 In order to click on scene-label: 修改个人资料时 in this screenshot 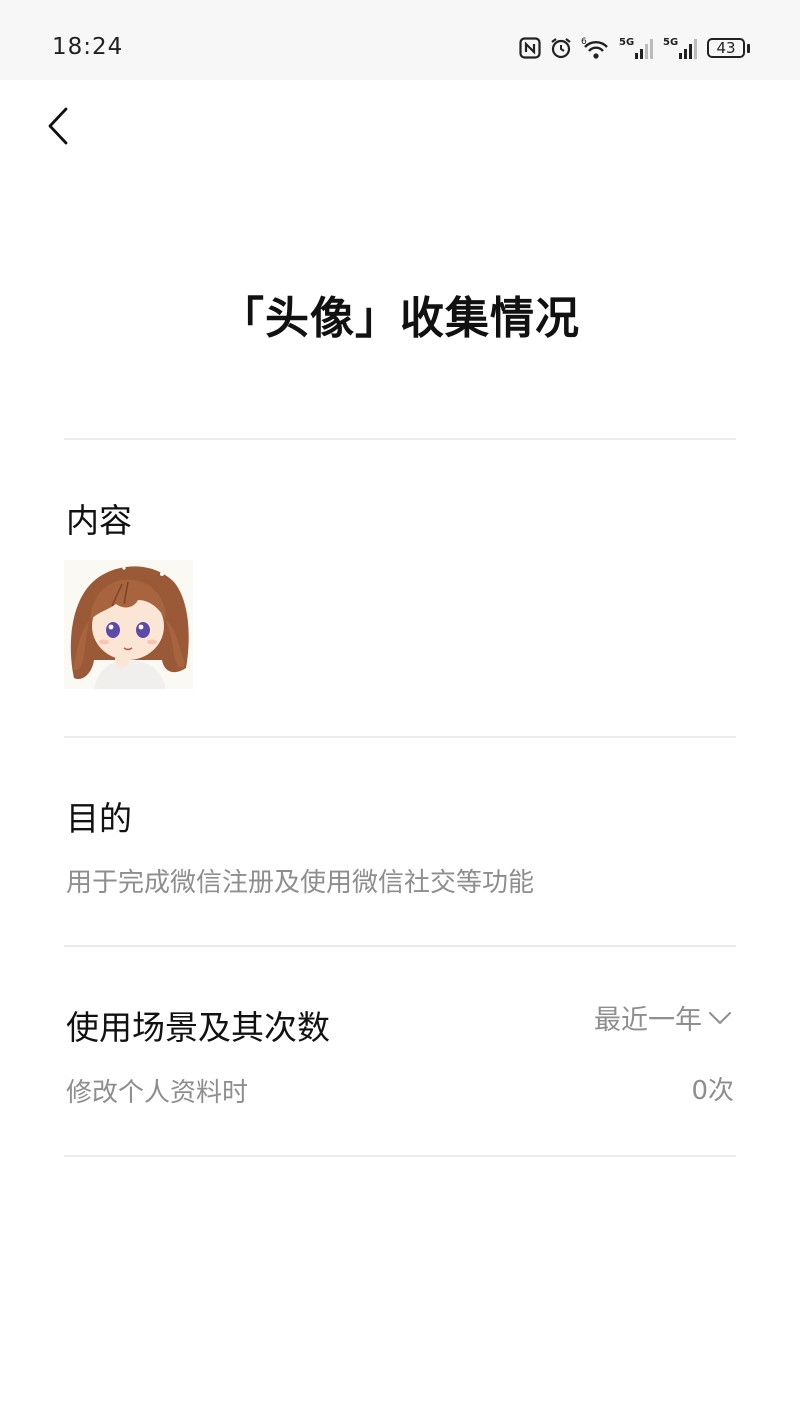, I will do `click(157, 1093)`.